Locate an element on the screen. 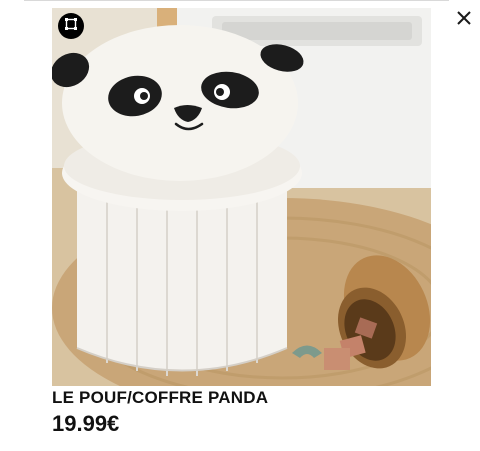 The image size is (480, 451). product-title: LE POUF/COFFRE PANDA is located at coordinates (160, 397).